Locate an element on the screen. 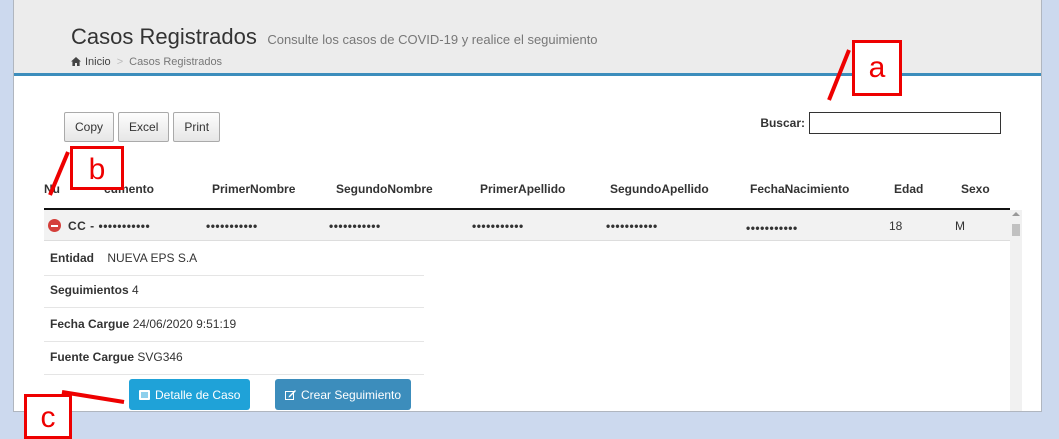  detail-fuente-cargue-label: Fuente Cargue is located at coordinates (92, 357).